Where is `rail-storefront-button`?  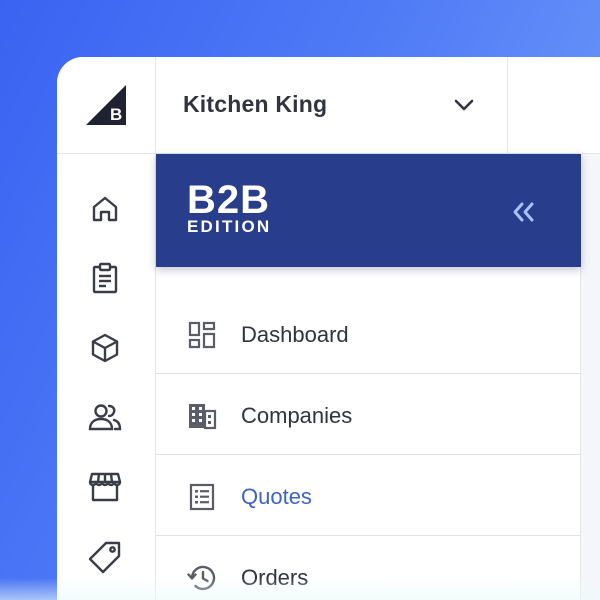
rail-storefront-button is located at coordinates (105, 487).